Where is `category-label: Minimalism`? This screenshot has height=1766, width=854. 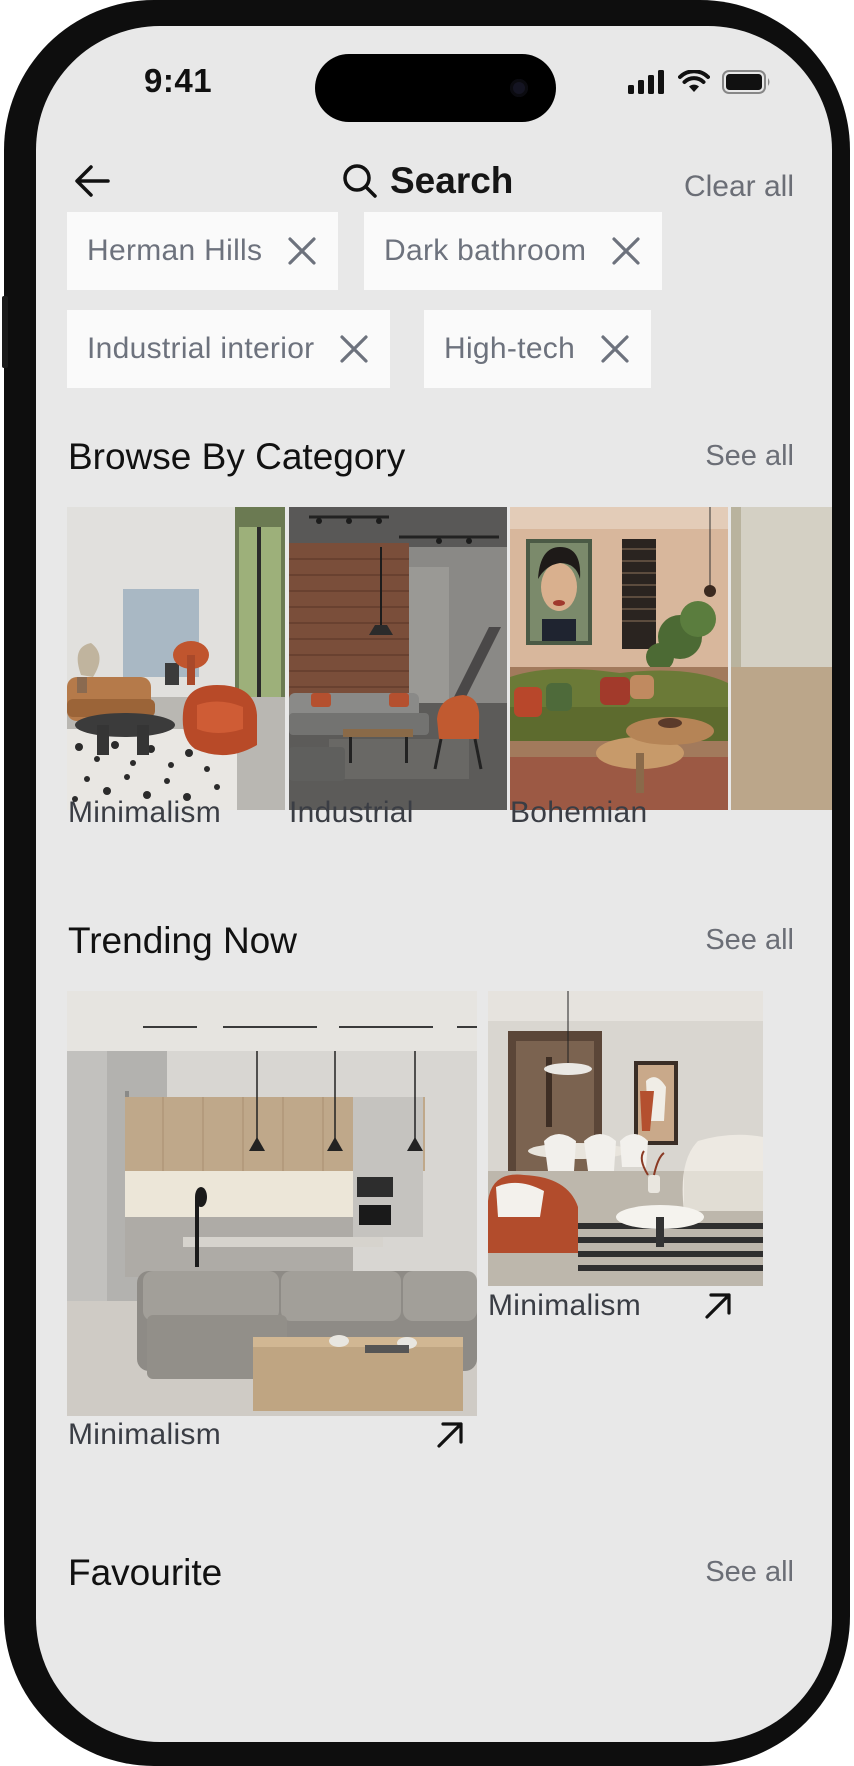
category-label: Minimalism is located at coordinates (144, 812).